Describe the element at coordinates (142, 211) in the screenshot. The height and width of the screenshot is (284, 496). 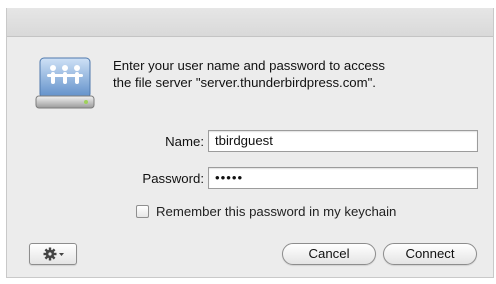
I see `remember-password-checkbox` at that location.